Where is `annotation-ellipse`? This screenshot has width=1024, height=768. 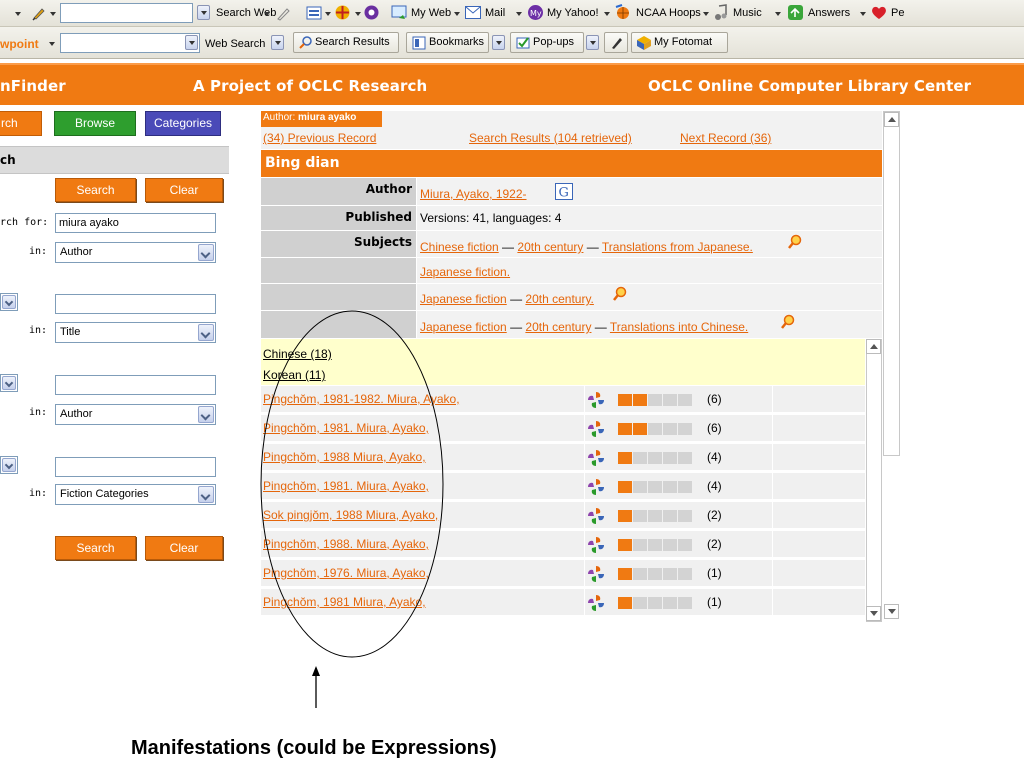
annotation-ellipse is located at coordinates (352, 484).